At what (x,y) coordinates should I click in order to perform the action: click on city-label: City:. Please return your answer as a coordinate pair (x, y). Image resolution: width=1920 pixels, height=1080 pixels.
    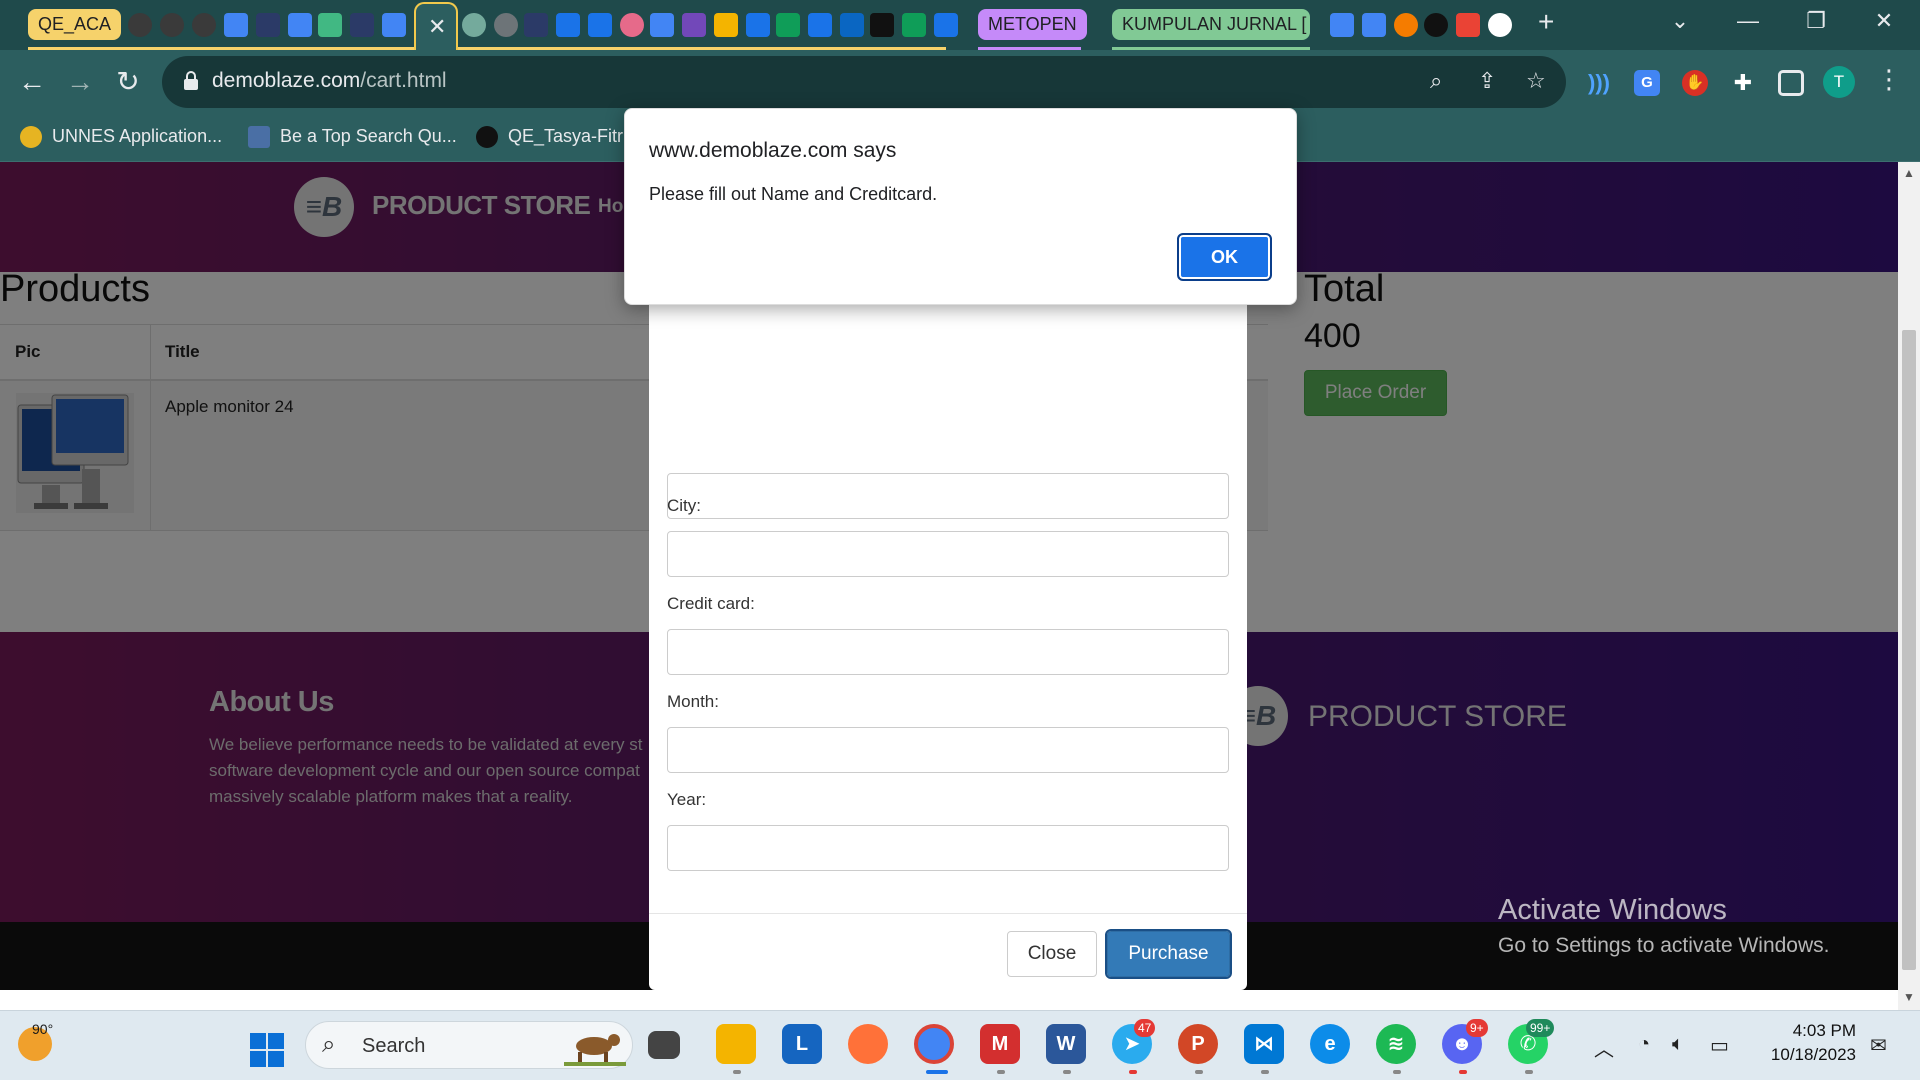
    Looking at the image, I should click on (684, 505).